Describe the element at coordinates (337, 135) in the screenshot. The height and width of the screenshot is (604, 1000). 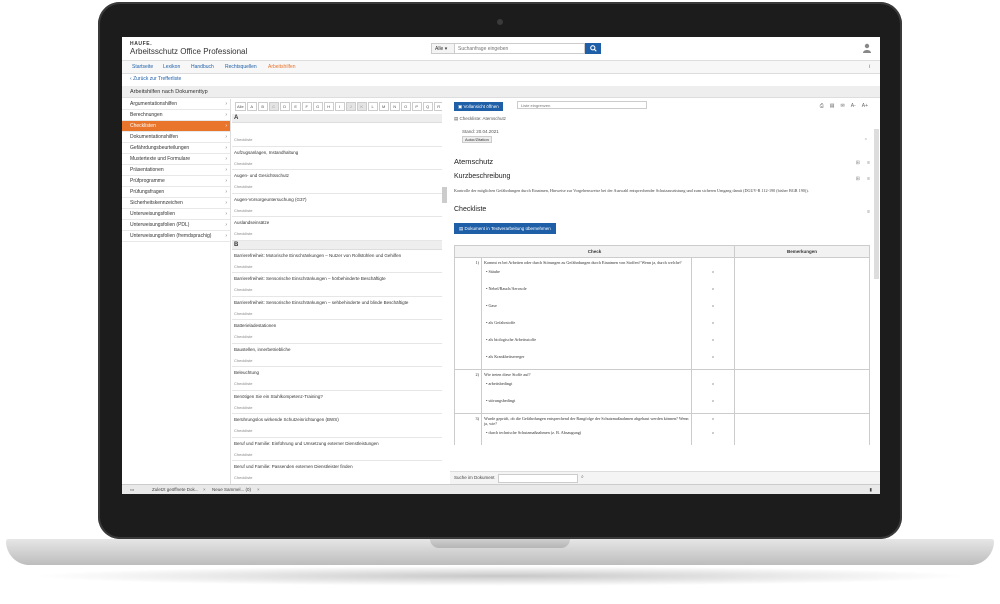
I see `list-item: Checkliste` at that location.